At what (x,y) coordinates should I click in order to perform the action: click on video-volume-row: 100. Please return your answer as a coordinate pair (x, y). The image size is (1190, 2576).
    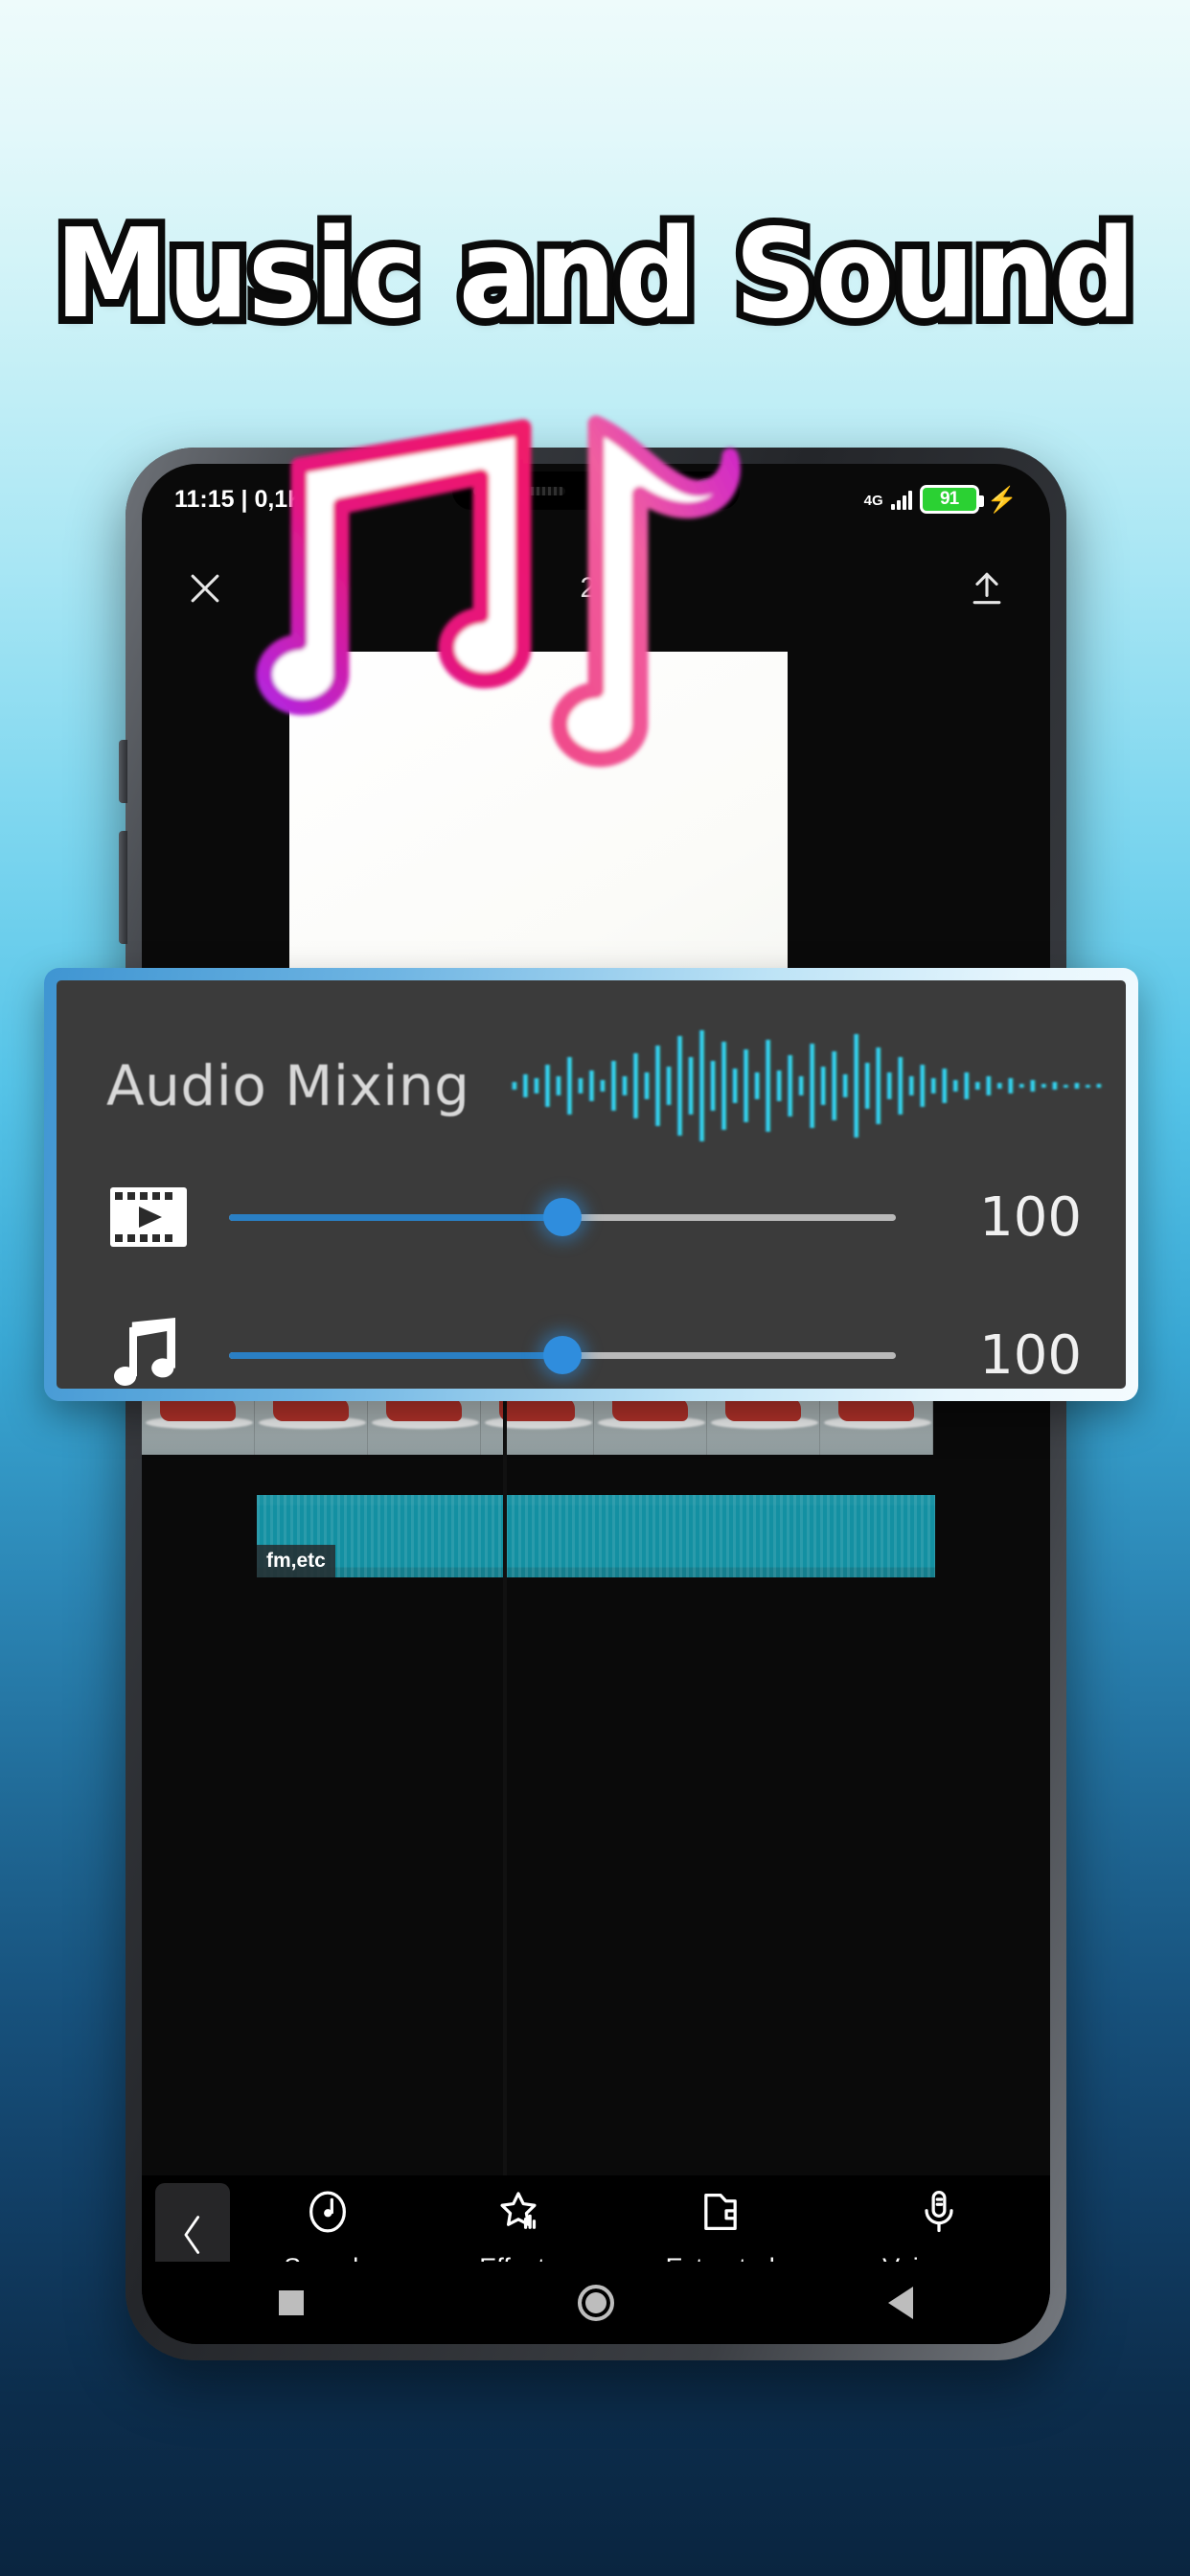
    Looking at the image, I should click on (591, 1217).